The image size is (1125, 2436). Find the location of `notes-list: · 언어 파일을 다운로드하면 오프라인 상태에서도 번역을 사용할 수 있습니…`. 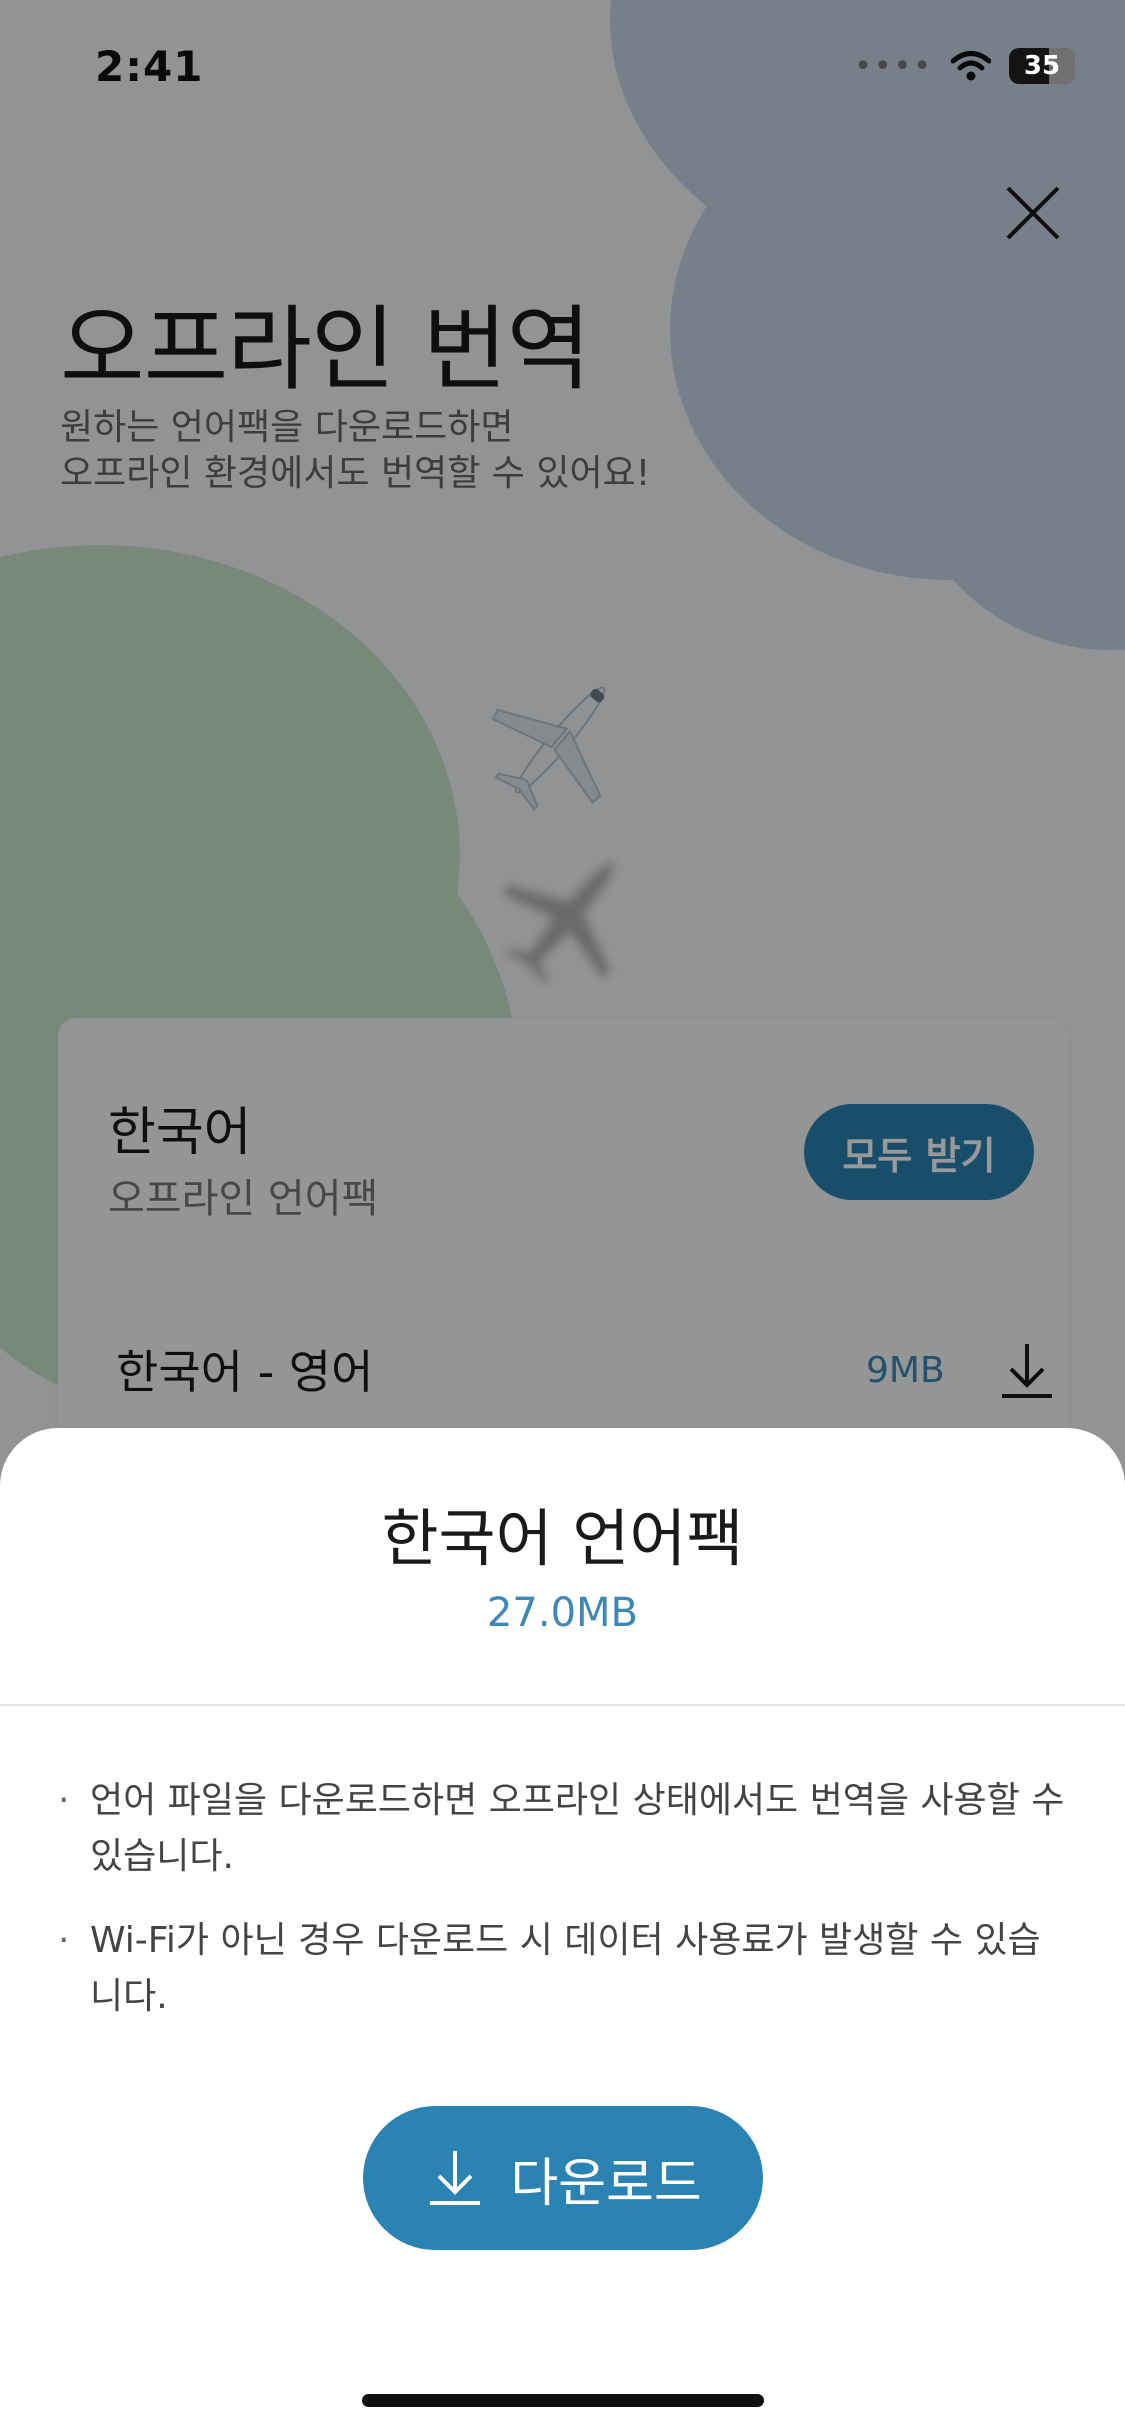

notes-list: · 언어 파일을 다운로드하면 오프라인 상태에서도 번역을 사용할 수 있습니… is located at coordinates (563, 1913).